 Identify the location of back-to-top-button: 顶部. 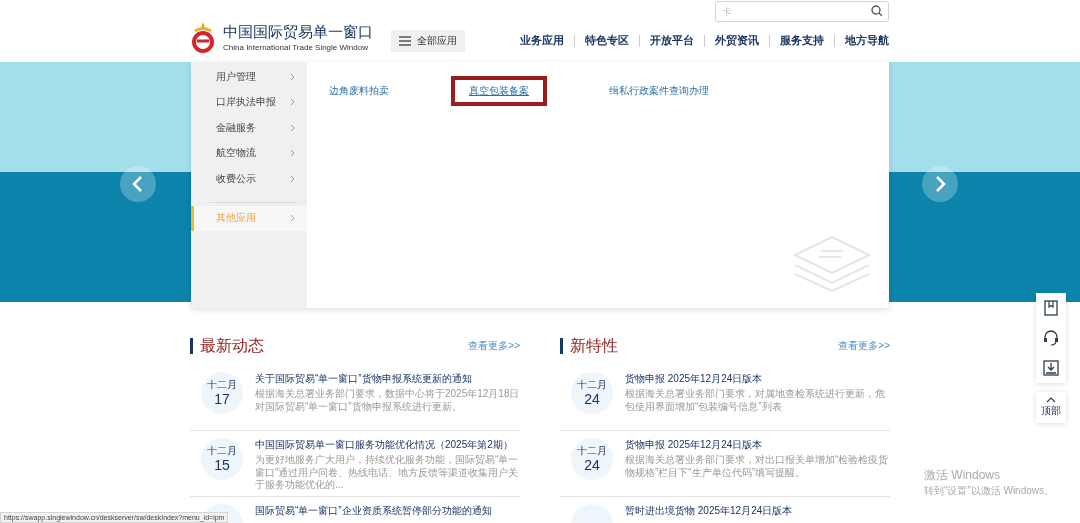
(1051, 407).